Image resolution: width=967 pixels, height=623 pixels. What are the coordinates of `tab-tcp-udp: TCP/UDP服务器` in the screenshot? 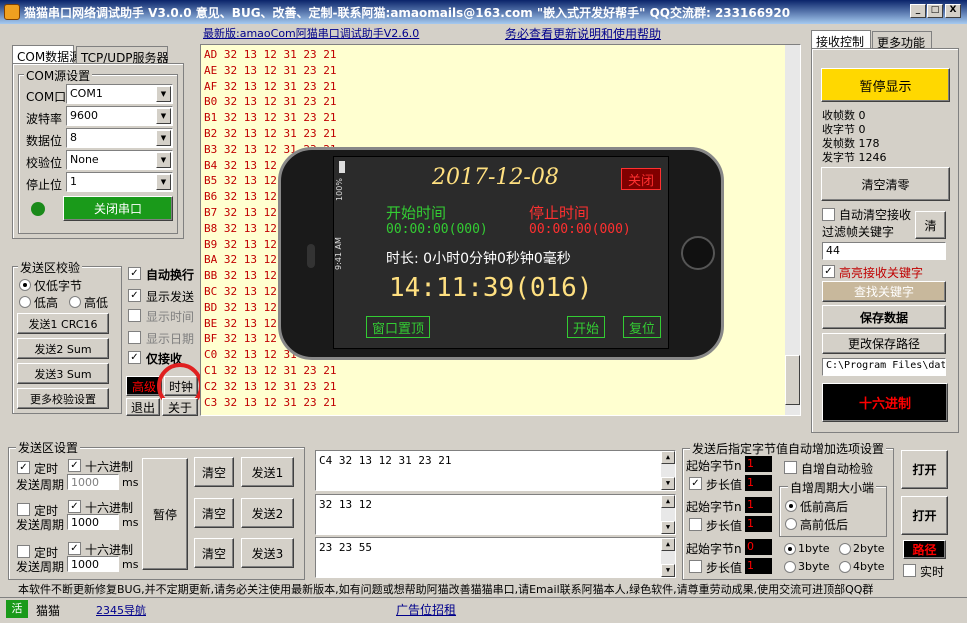 It's located at (122, 55).